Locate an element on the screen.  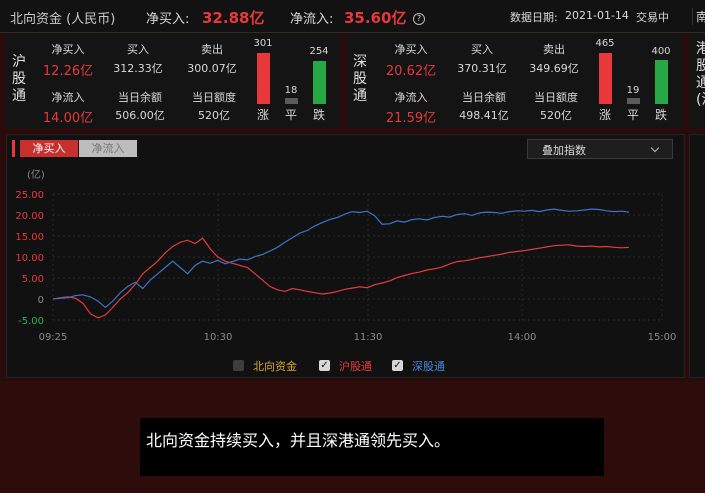
y-unit-label: (亿) is located at coordinates (36, 174).